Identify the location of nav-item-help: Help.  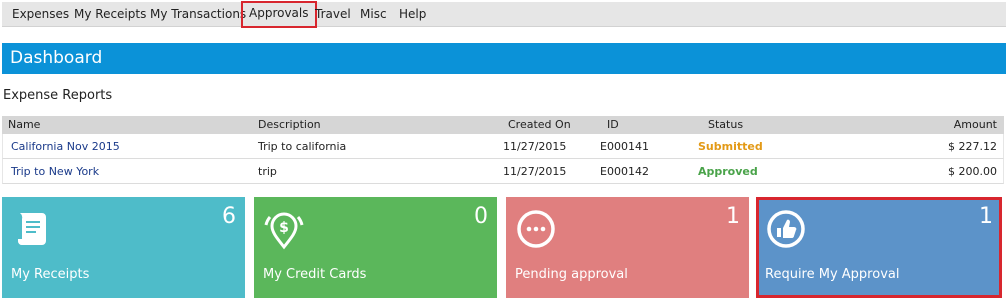
(412, 14).